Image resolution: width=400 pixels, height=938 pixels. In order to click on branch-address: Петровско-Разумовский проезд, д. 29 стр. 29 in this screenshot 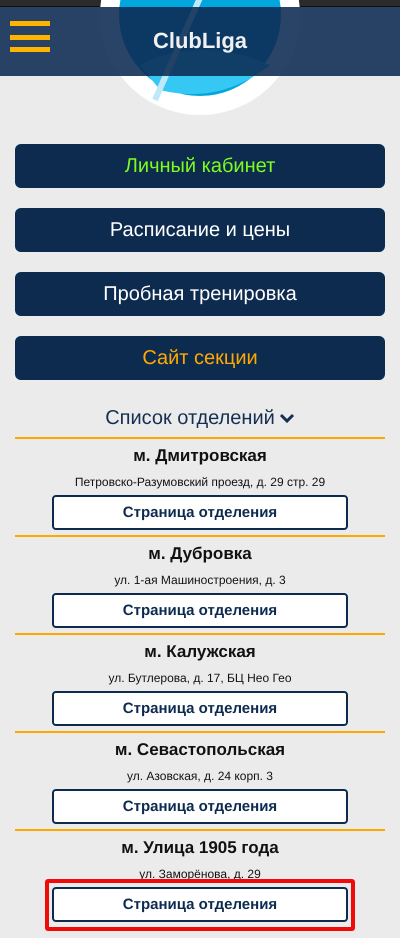, I will do `click(200, 482)`.